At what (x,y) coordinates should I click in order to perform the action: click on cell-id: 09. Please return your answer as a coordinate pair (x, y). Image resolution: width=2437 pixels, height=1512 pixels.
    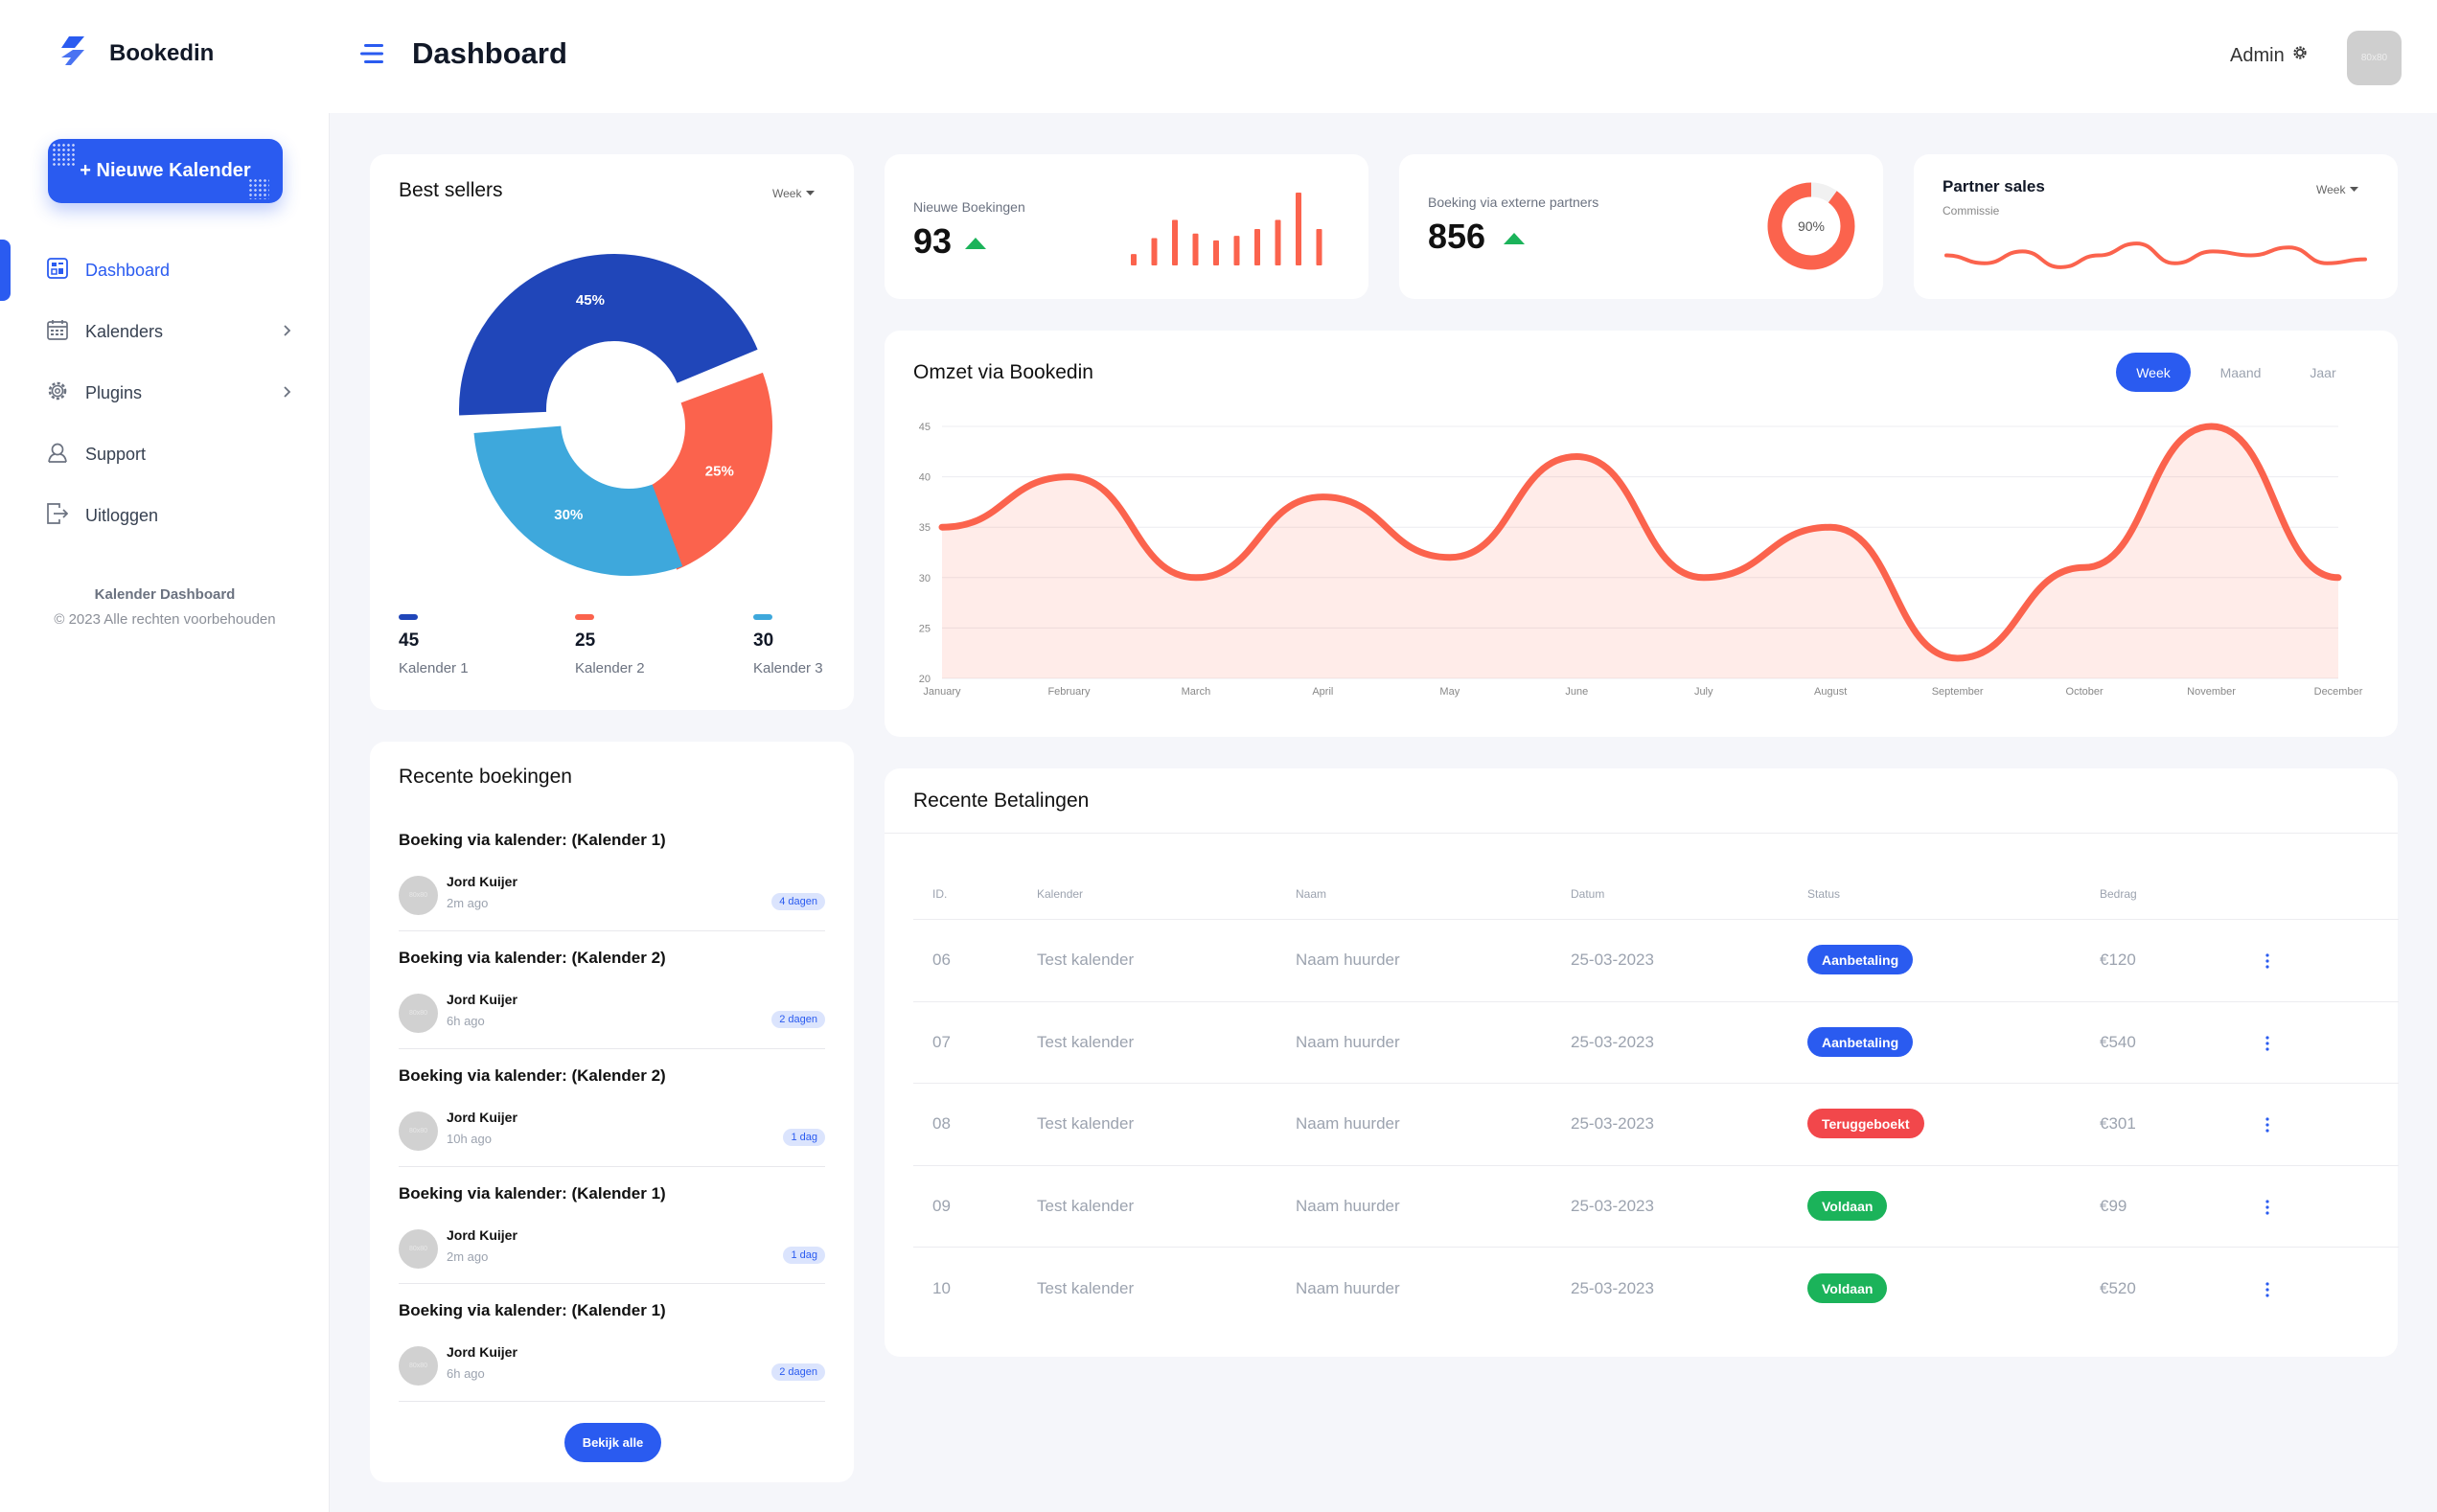
    Looking at the image, I should click on (941, 1206).